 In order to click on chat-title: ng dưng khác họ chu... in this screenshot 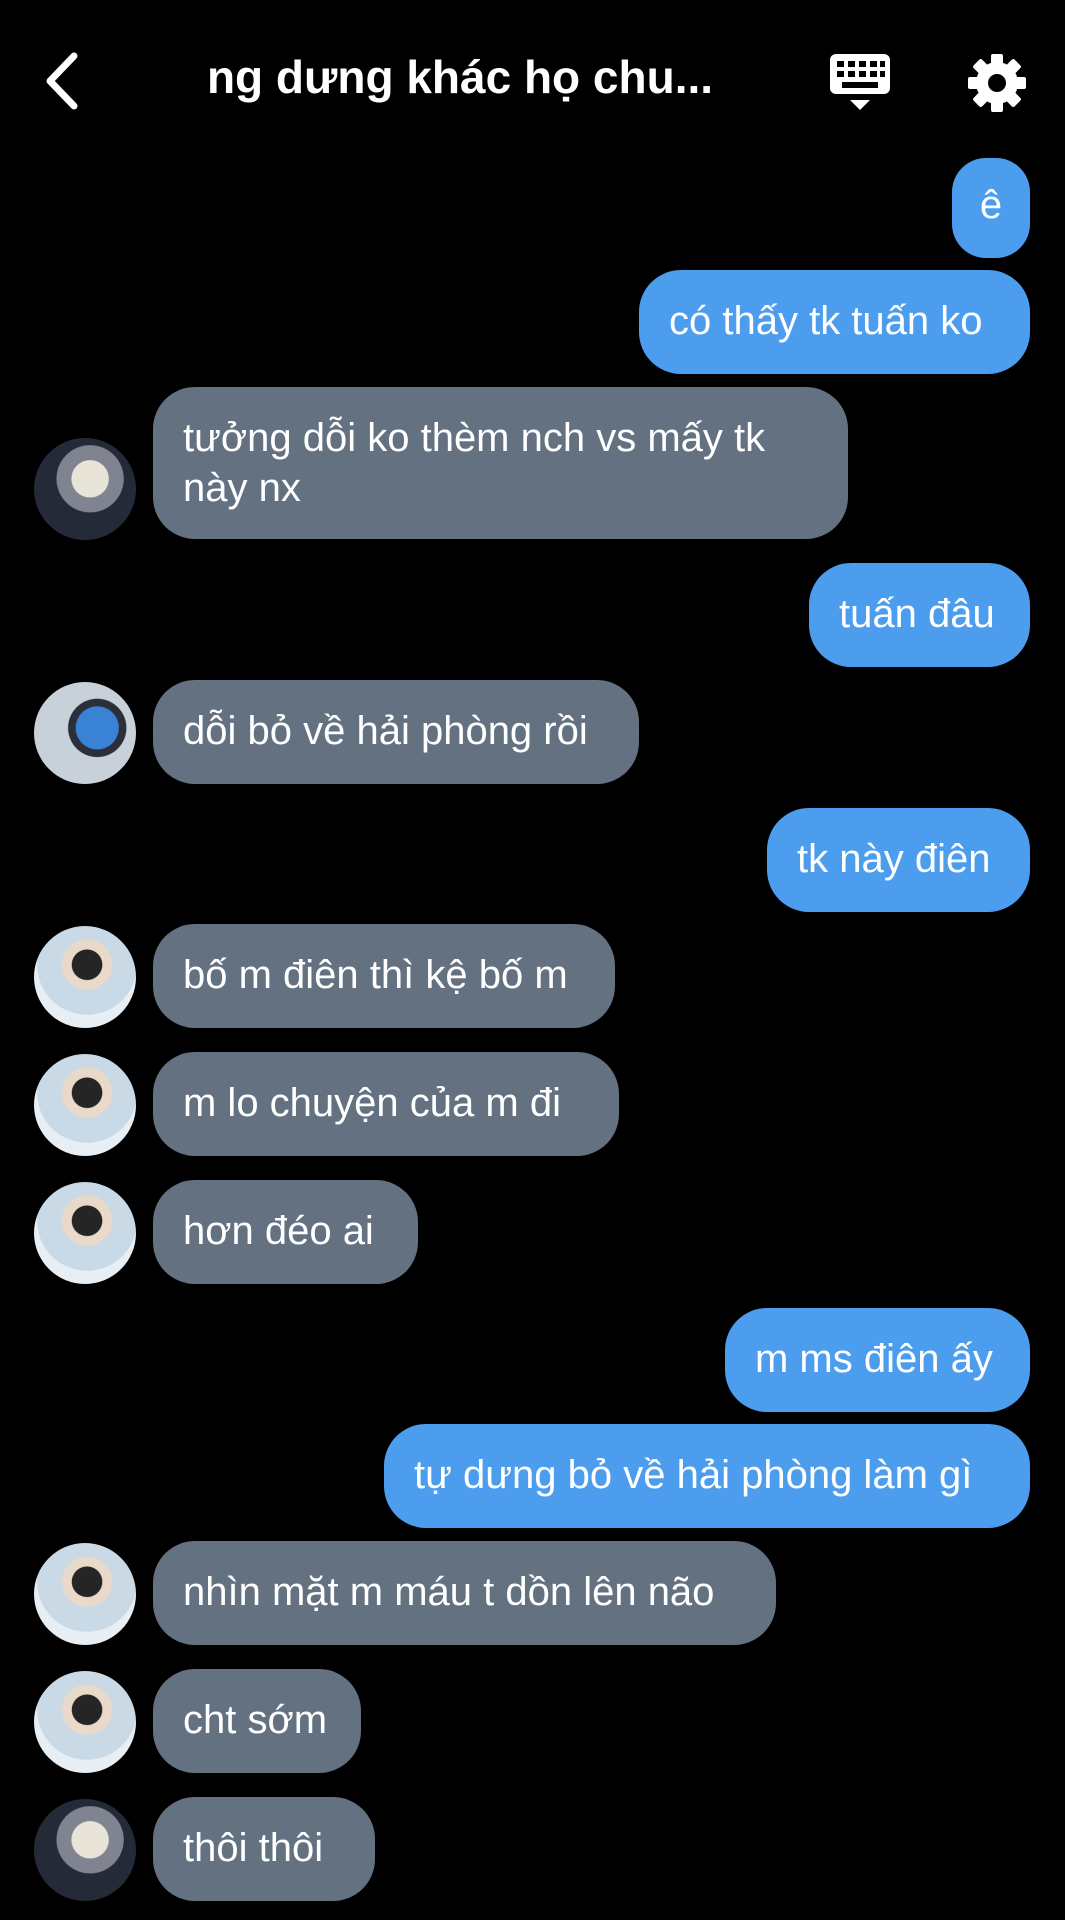, I will do `click(460, 77)`.